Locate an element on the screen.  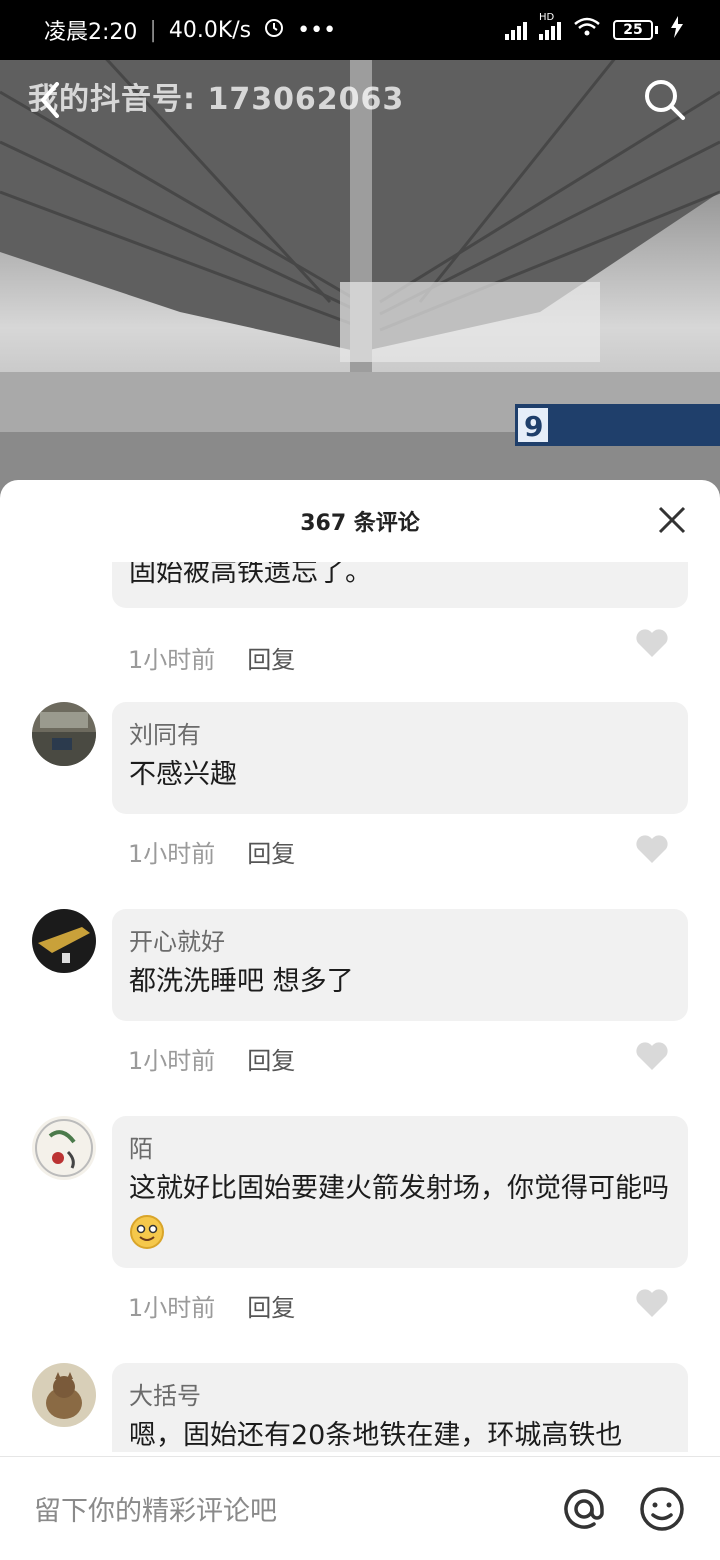
search-icon is located at coordinates (665, 100).